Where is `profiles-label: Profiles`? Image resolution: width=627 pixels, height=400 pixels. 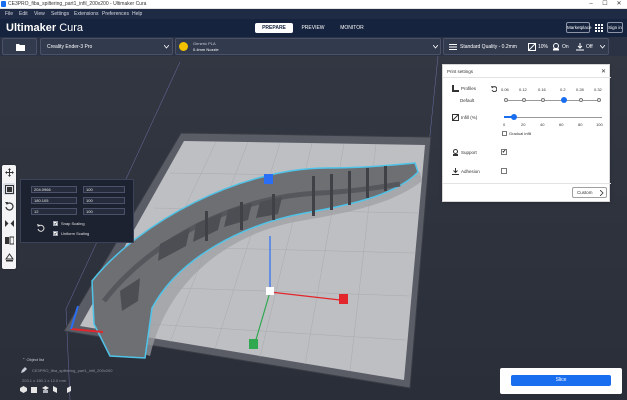 profiles-label: Profiles is located at coordinates (469, 88).